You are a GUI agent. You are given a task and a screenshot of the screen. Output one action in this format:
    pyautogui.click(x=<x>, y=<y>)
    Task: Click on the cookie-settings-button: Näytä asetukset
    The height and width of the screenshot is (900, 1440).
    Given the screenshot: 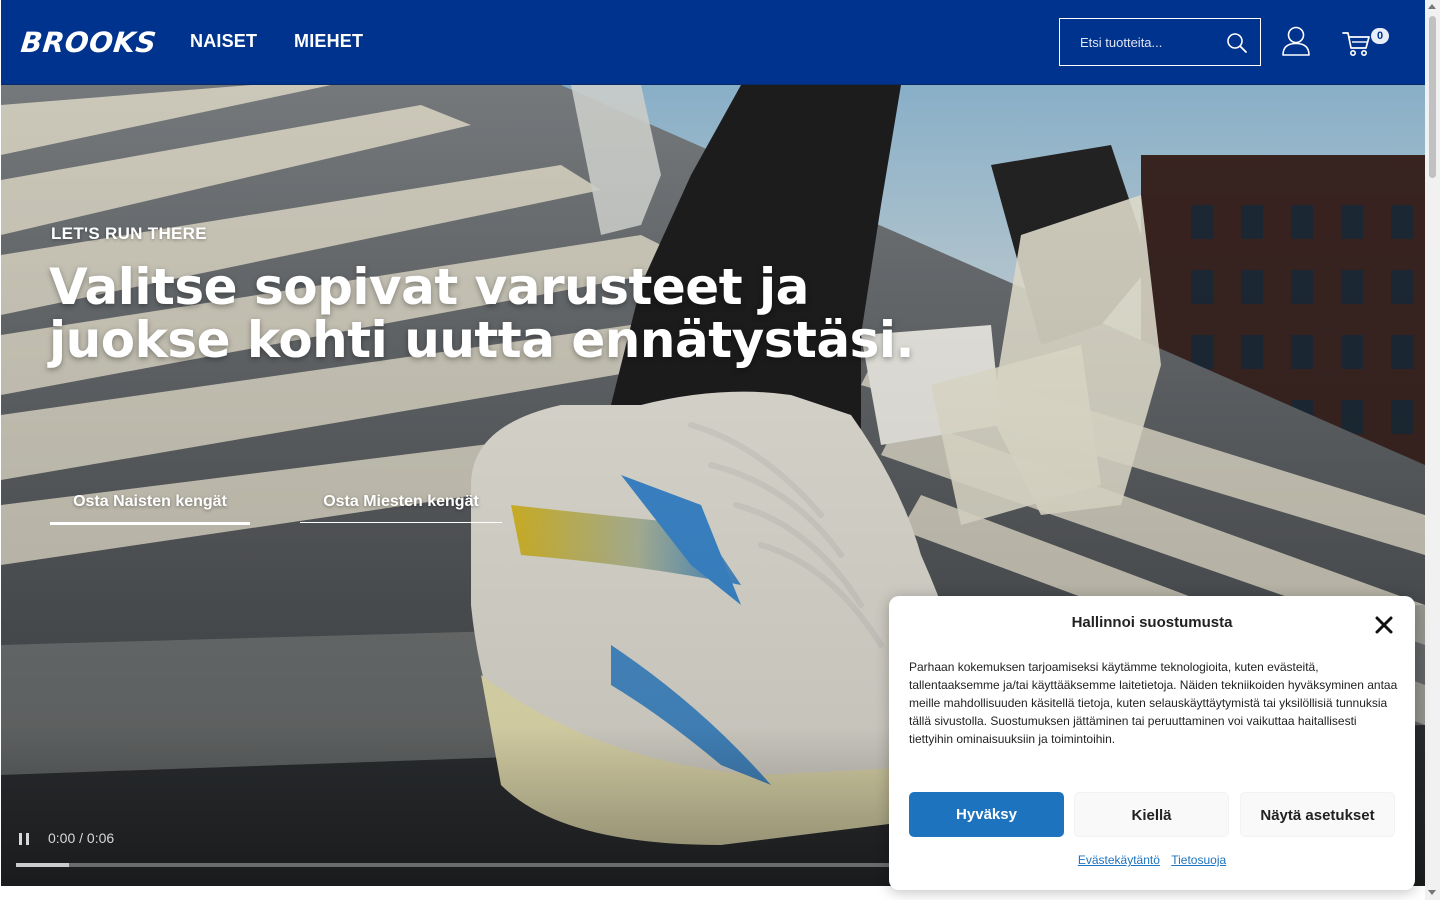 What is the action you would take?
    pyautogui.click(x=1317, y=814)
    